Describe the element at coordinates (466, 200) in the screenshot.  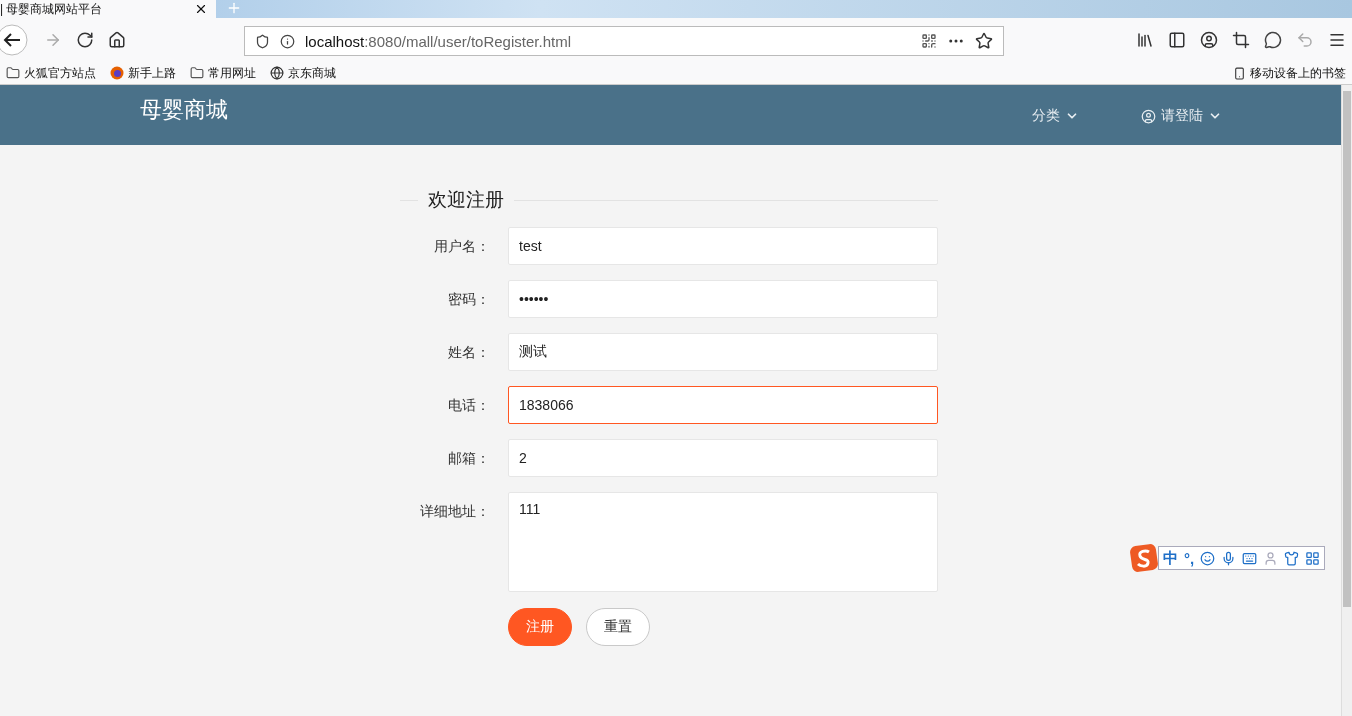
I see `form-title: 欢迎注册` at that location.